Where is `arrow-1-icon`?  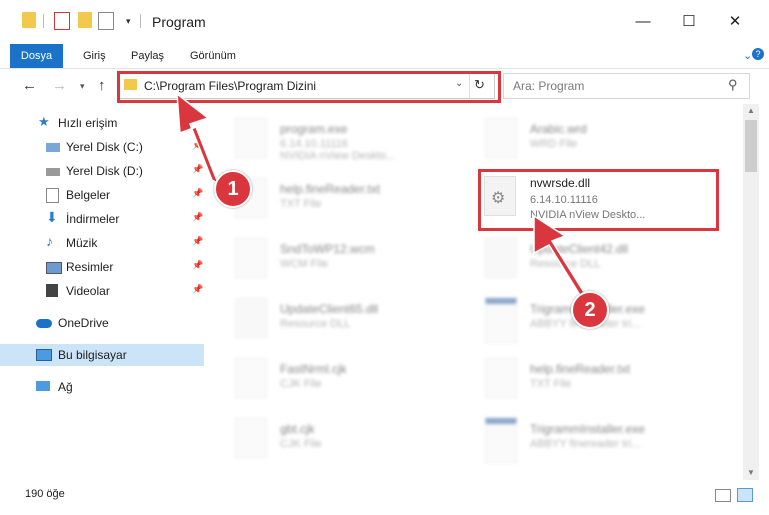
arrow-1-icon is located at coordinates (198, 138).